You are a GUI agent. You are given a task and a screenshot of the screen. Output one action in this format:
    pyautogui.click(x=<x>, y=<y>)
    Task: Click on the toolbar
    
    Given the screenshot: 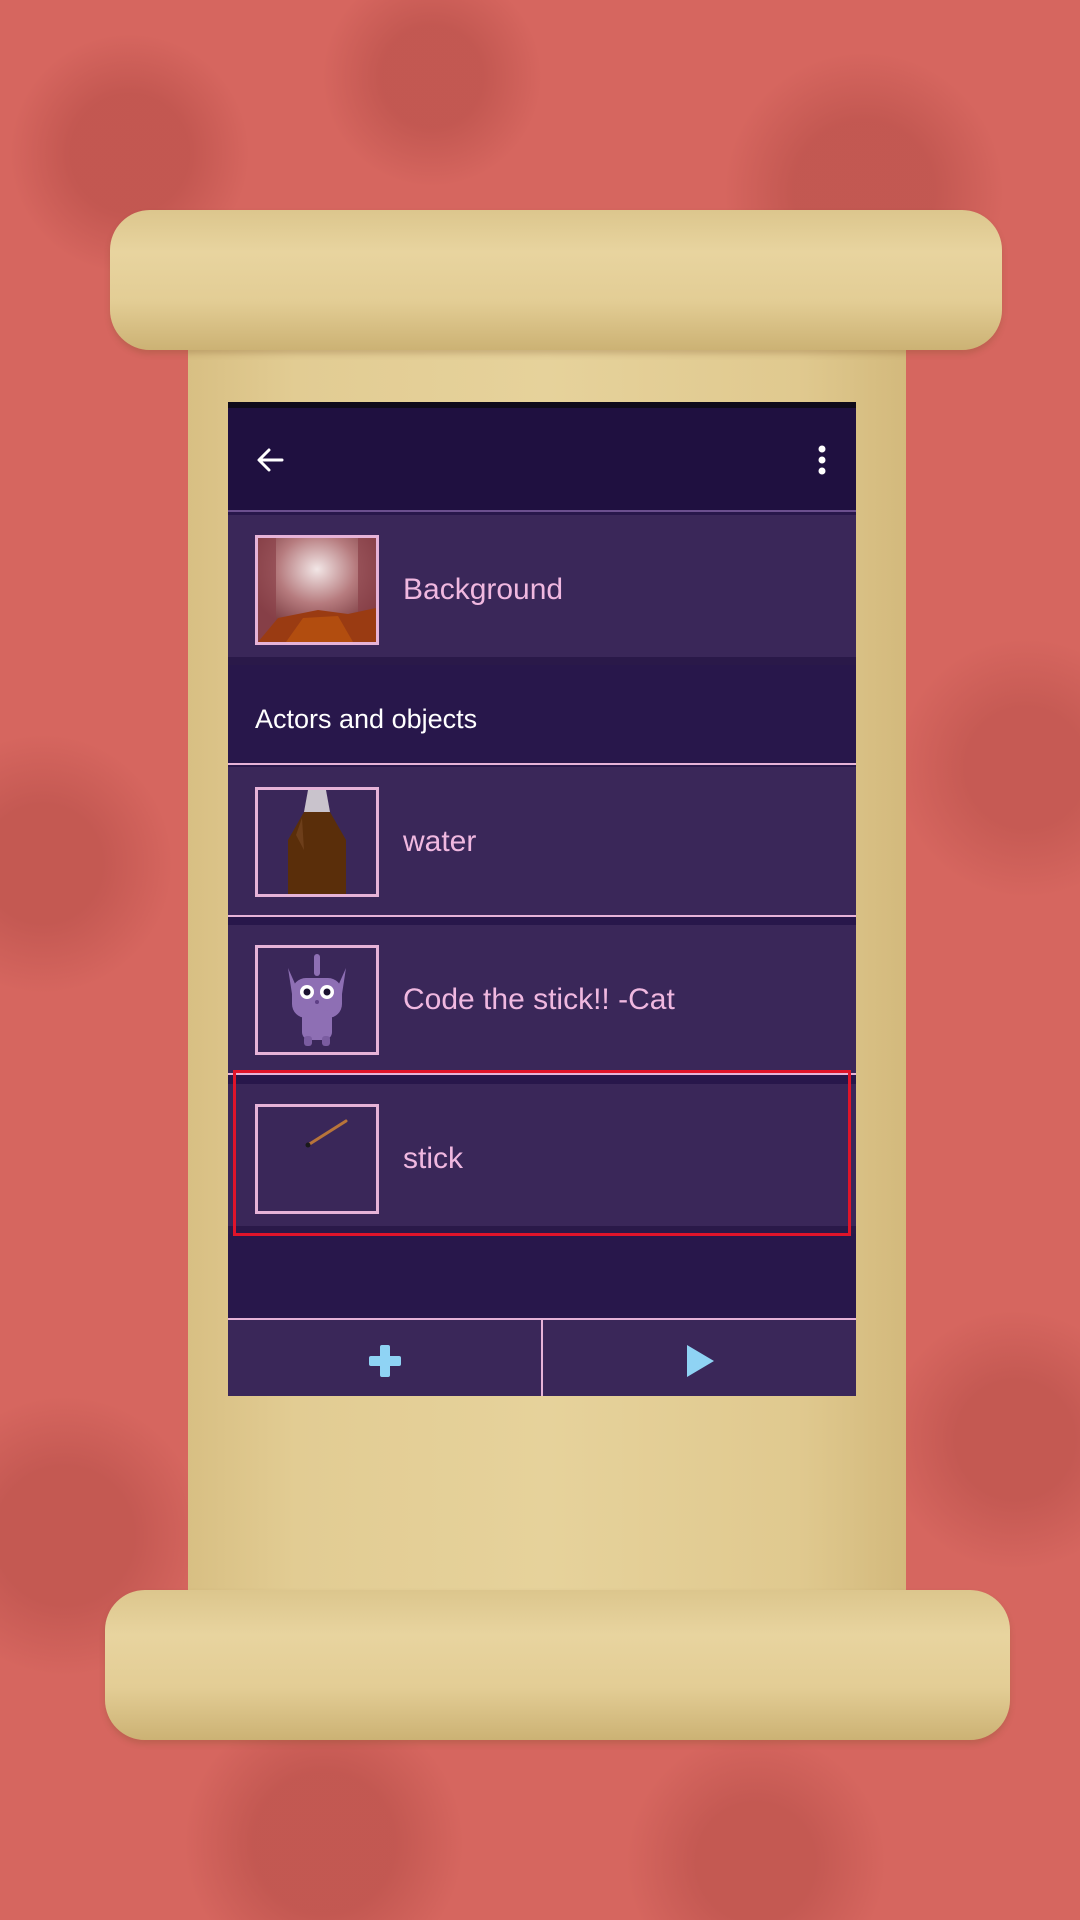 What is the action you would take?
    pyautogui.click(x=542, y=460)
    